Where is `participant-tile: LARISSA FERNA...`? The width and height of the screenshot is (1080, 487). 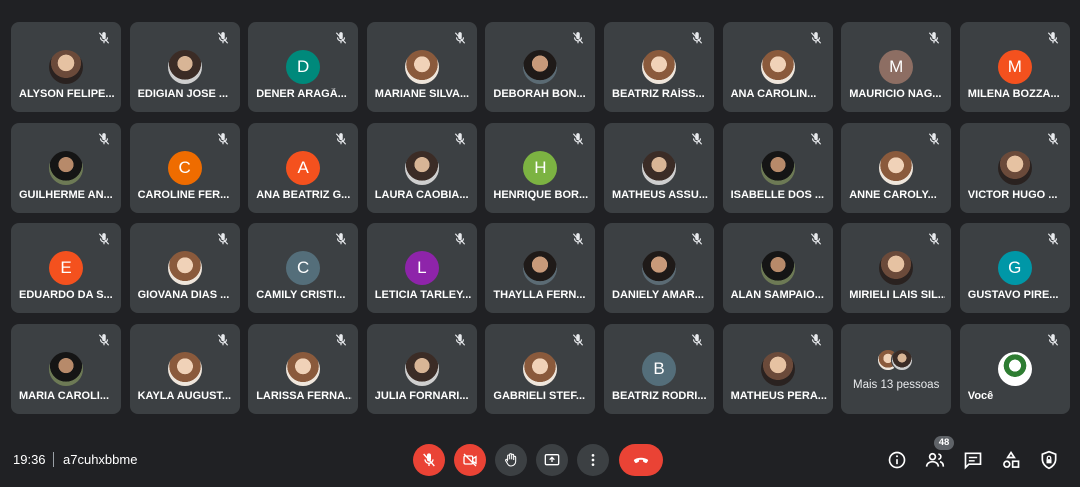 participant-tile: LARISSA FERNA... is located at coordinates (303, 368).